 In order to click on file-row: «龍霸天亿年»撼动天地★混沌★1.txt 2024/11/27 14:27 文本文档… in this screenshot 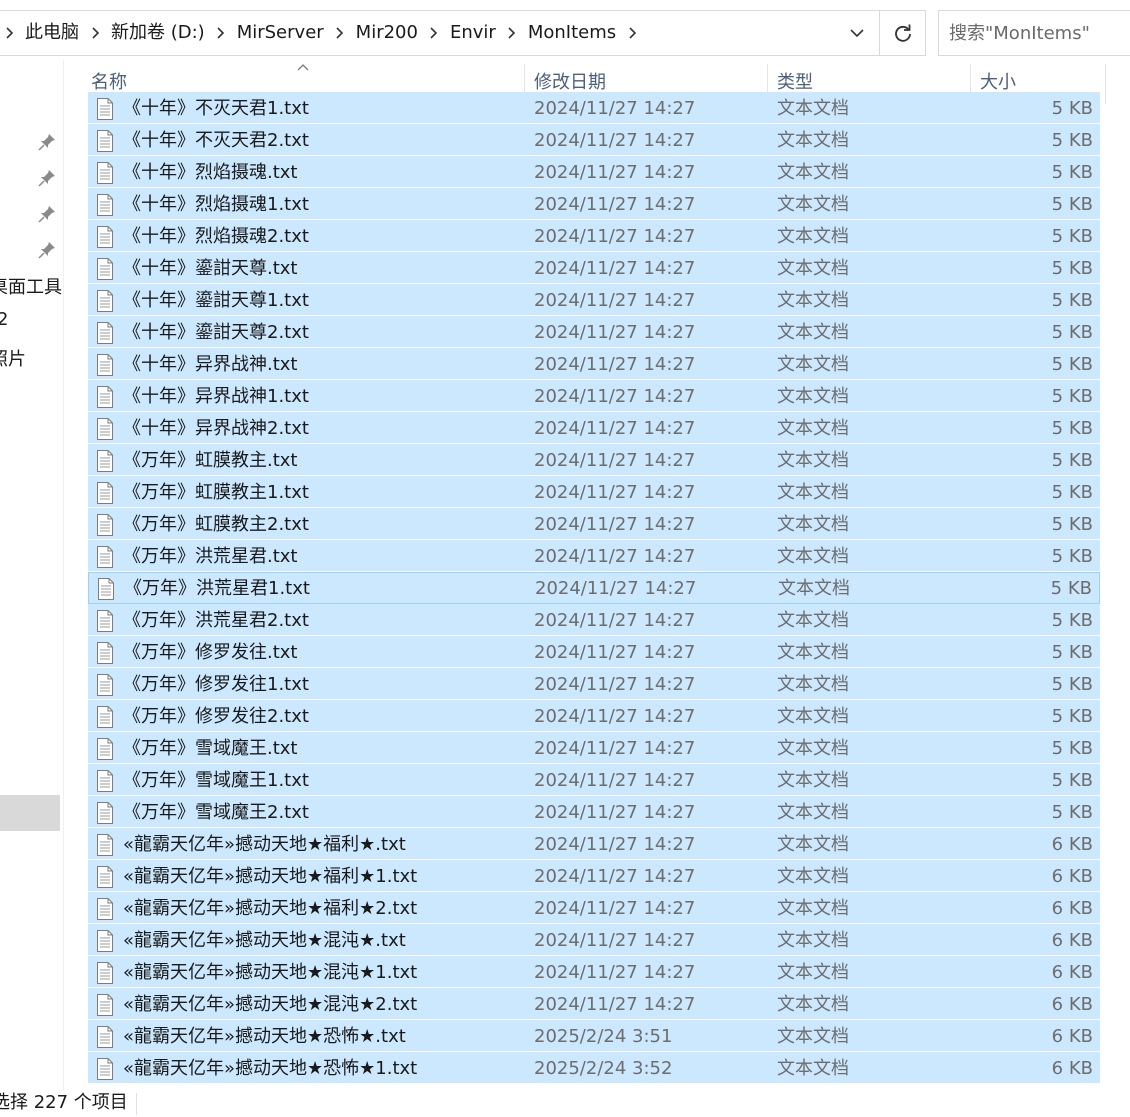, I will do `click(594, 972)`.